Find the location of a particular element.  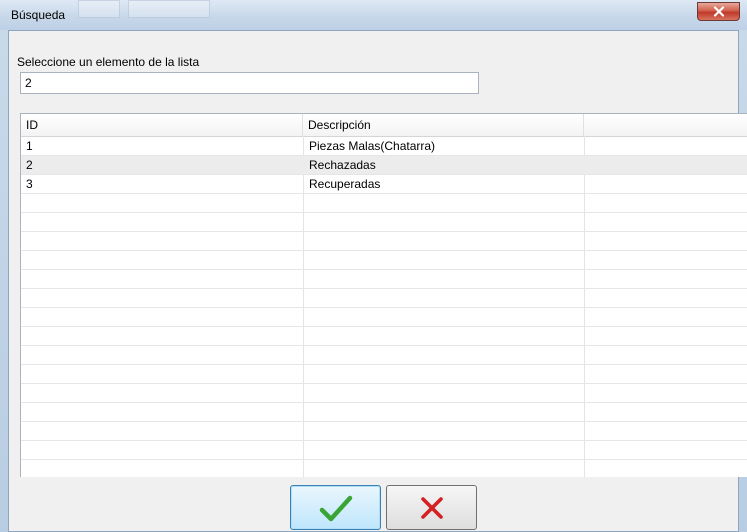

search-label: Seleccione un elemento de la lista is located at coordinates (108, 62).